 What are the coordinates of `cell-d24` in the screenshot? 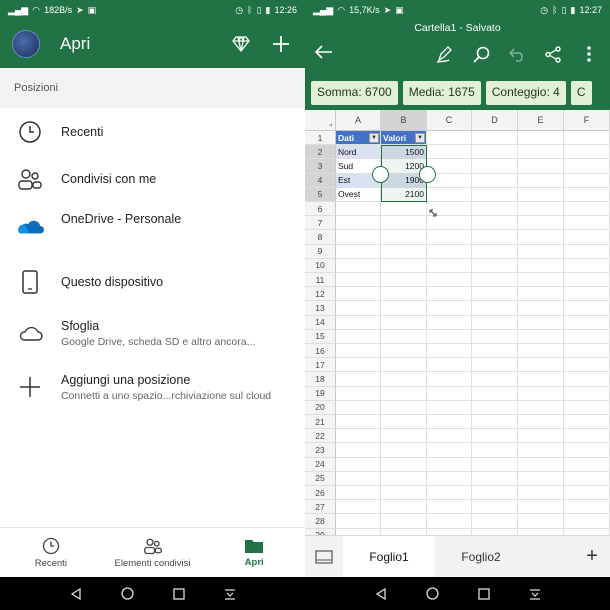 It's located at (495, 464).